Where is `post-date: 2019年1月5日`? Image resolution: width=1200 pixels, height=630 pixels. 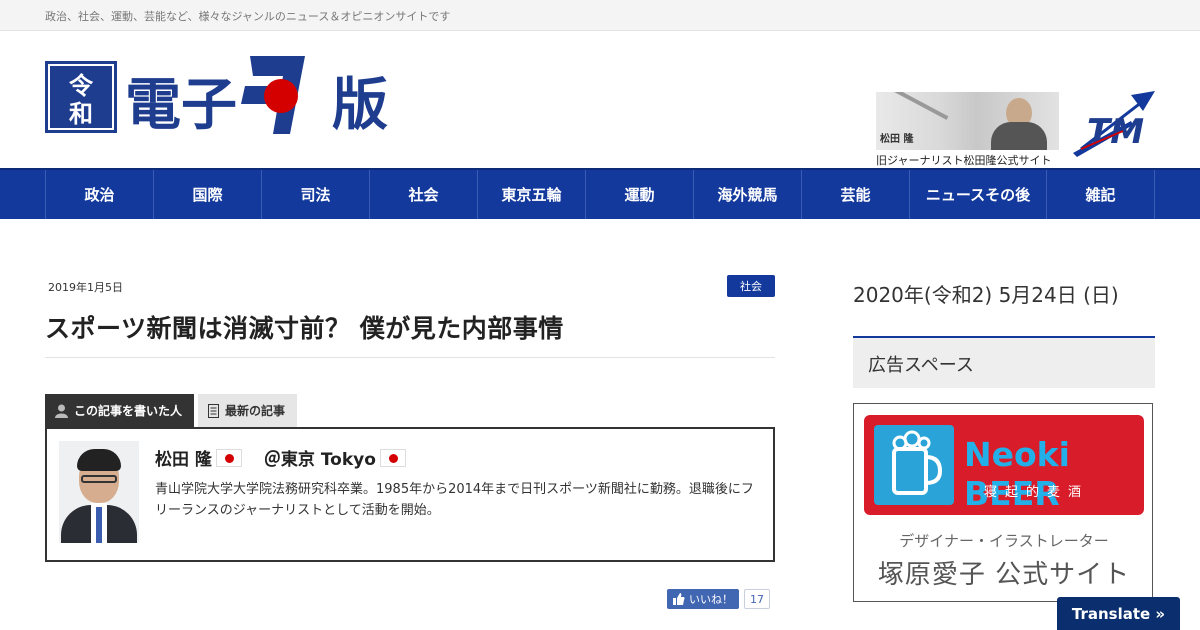 post-date: 2019年1月5日 is located at coordinates (85, 287).